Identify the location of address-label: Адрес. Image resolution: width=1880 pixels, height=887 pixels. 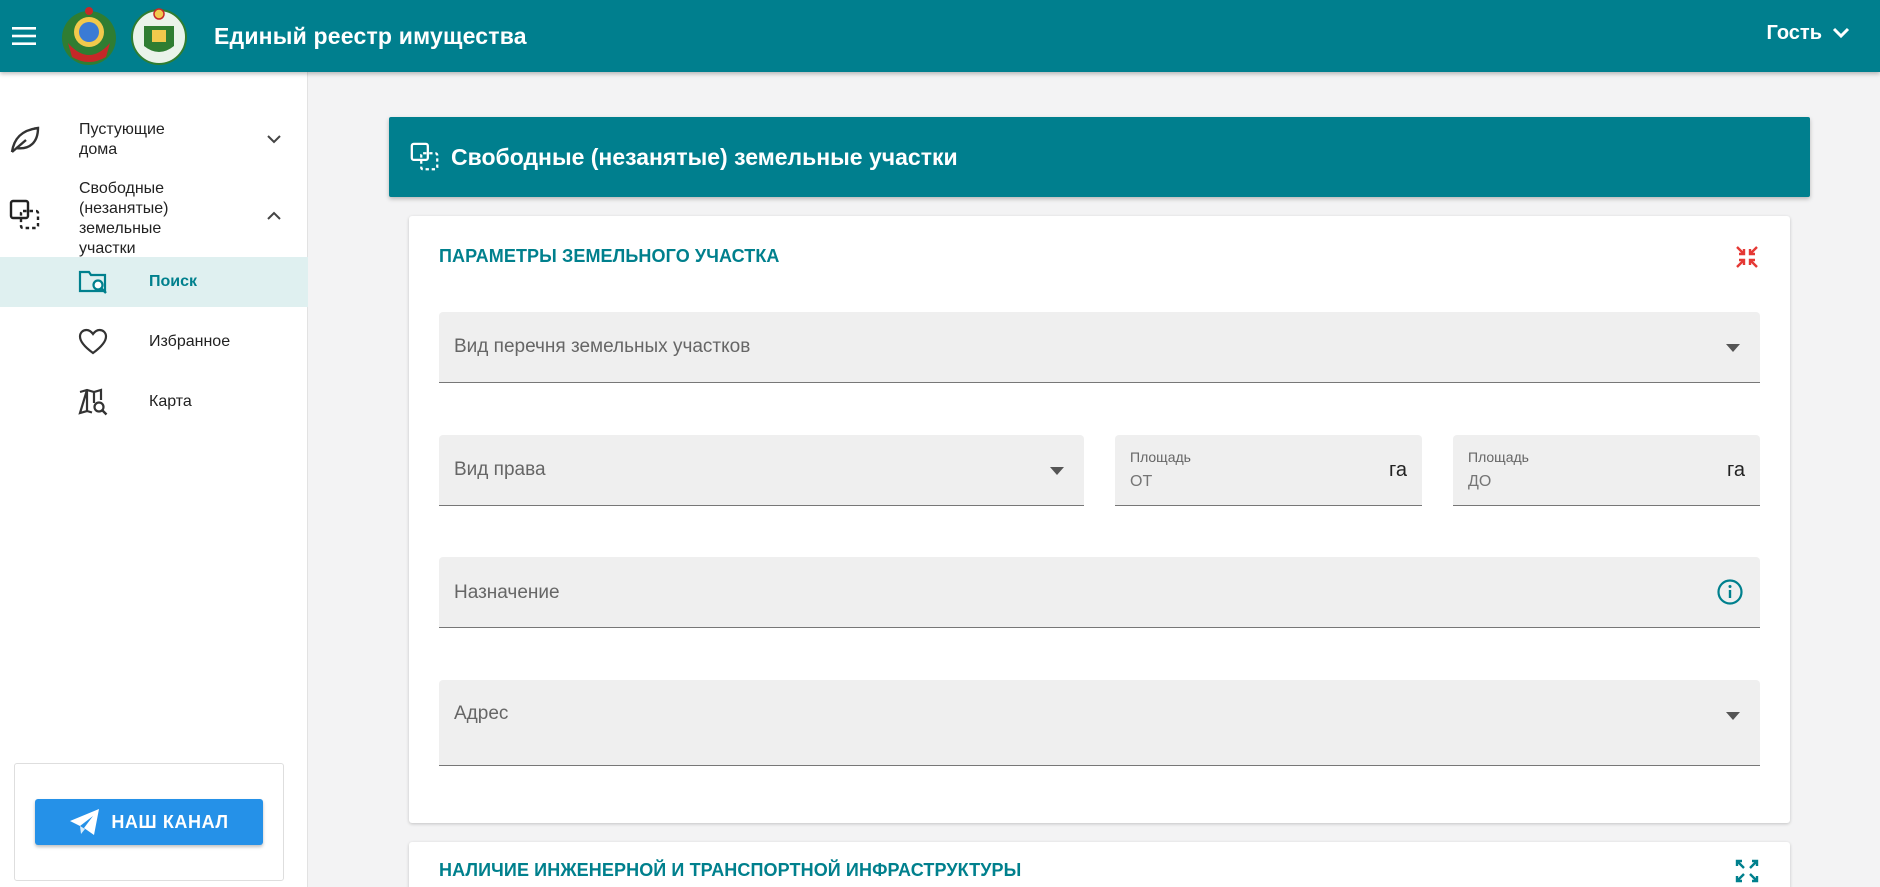
(481, 713).